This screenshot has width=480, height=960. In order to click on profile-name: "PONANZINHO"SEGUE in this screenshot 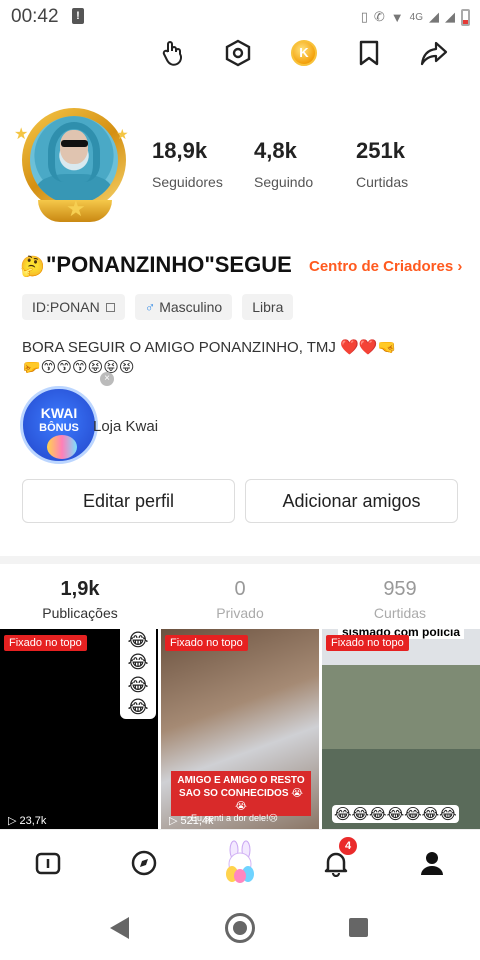, I will do `click(169, 264)`.